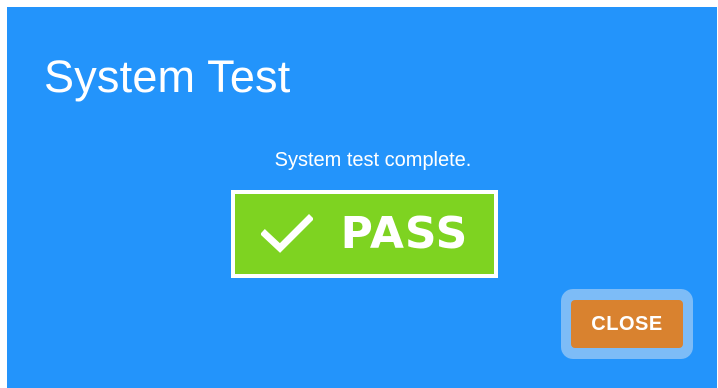  Describe the element at coordinates (286, 233) in the screenshot. I see `checkmark-icon` at that location.